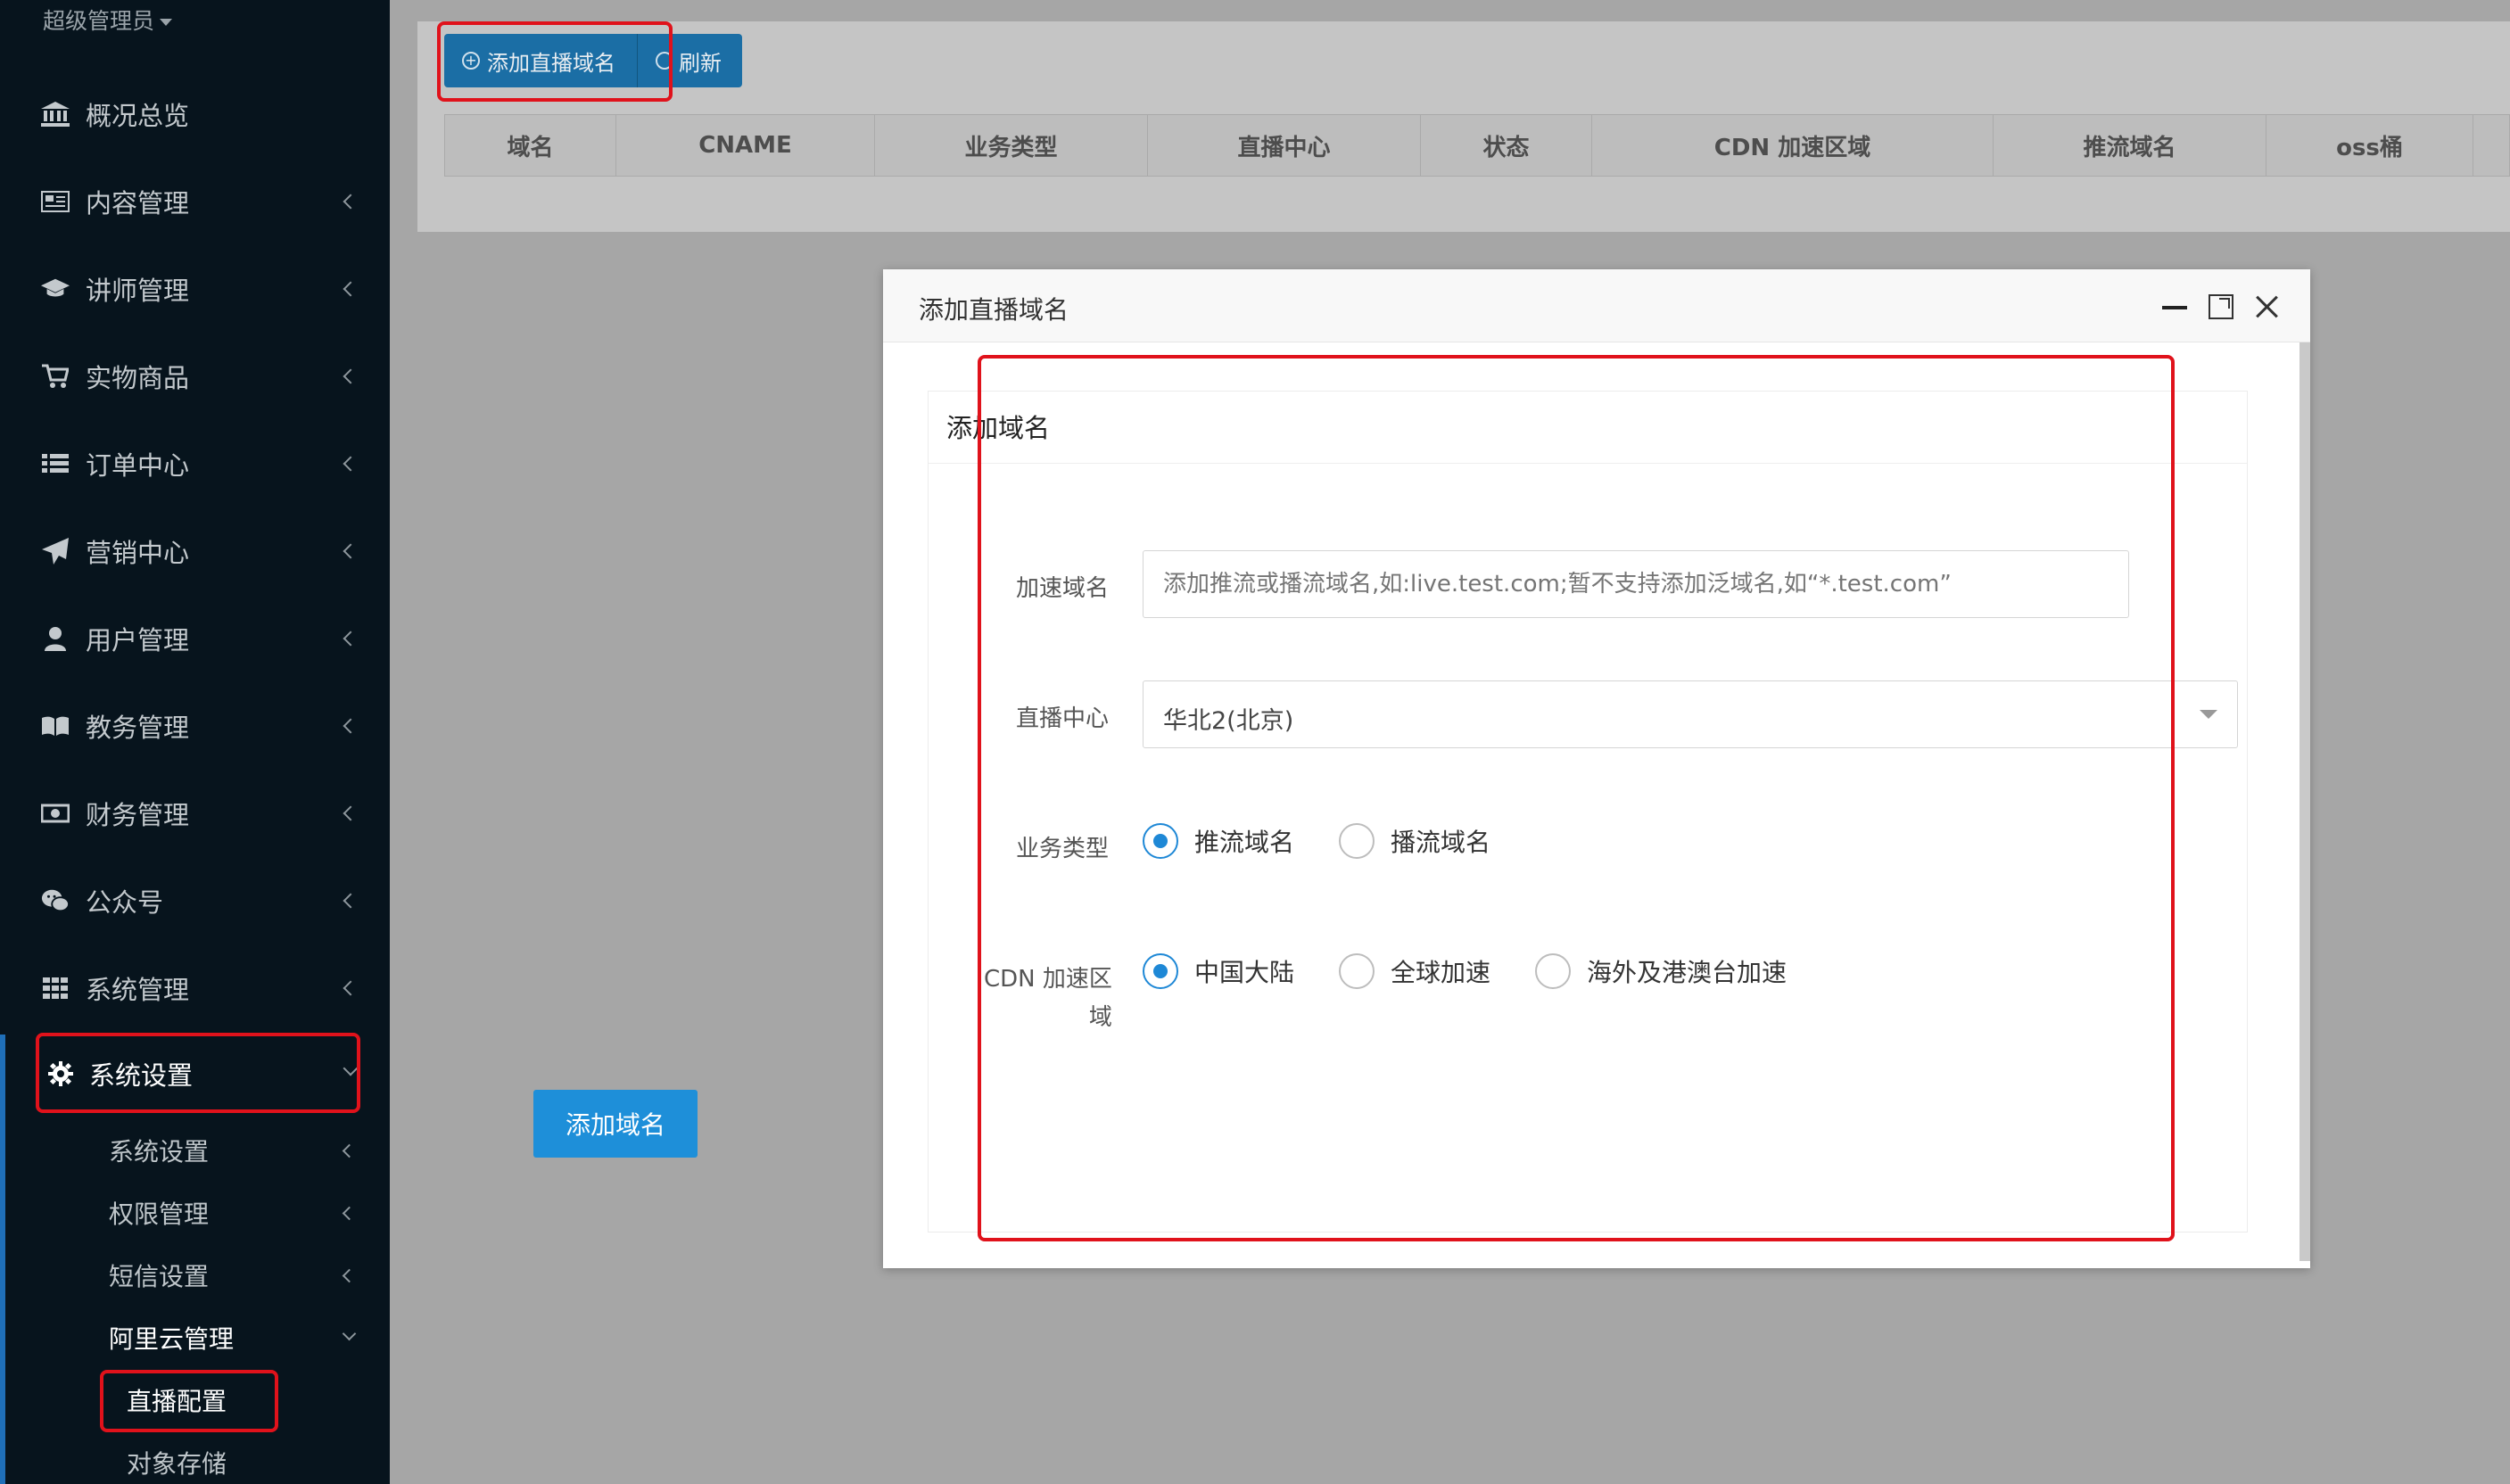 This screenshot has width=2510, height=1484. I want to click on dropdown-arrow-icon, so click(2208, 715).